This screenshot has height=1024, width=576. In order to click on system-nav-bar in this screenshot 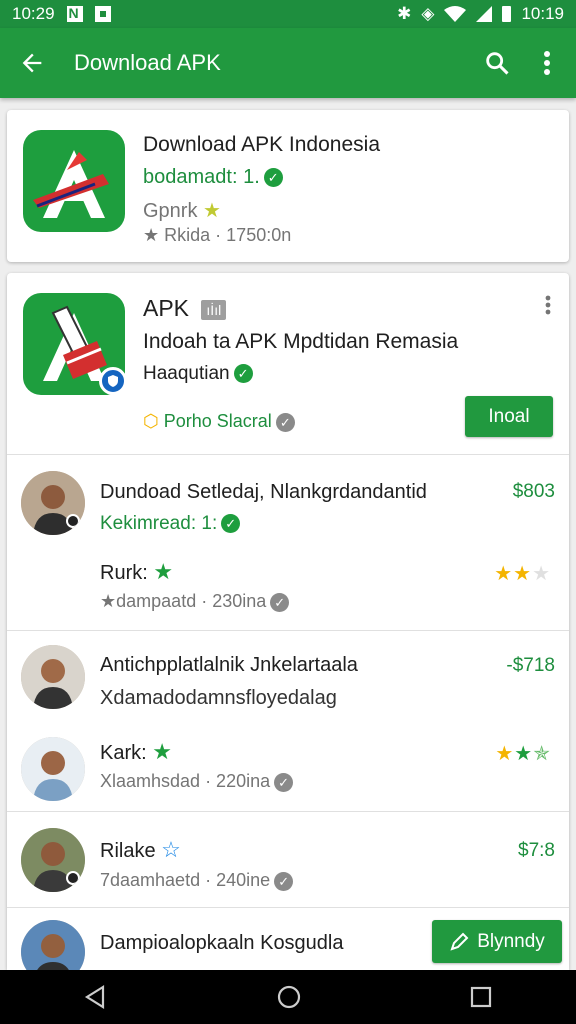, I will do `click(288, 997)`.